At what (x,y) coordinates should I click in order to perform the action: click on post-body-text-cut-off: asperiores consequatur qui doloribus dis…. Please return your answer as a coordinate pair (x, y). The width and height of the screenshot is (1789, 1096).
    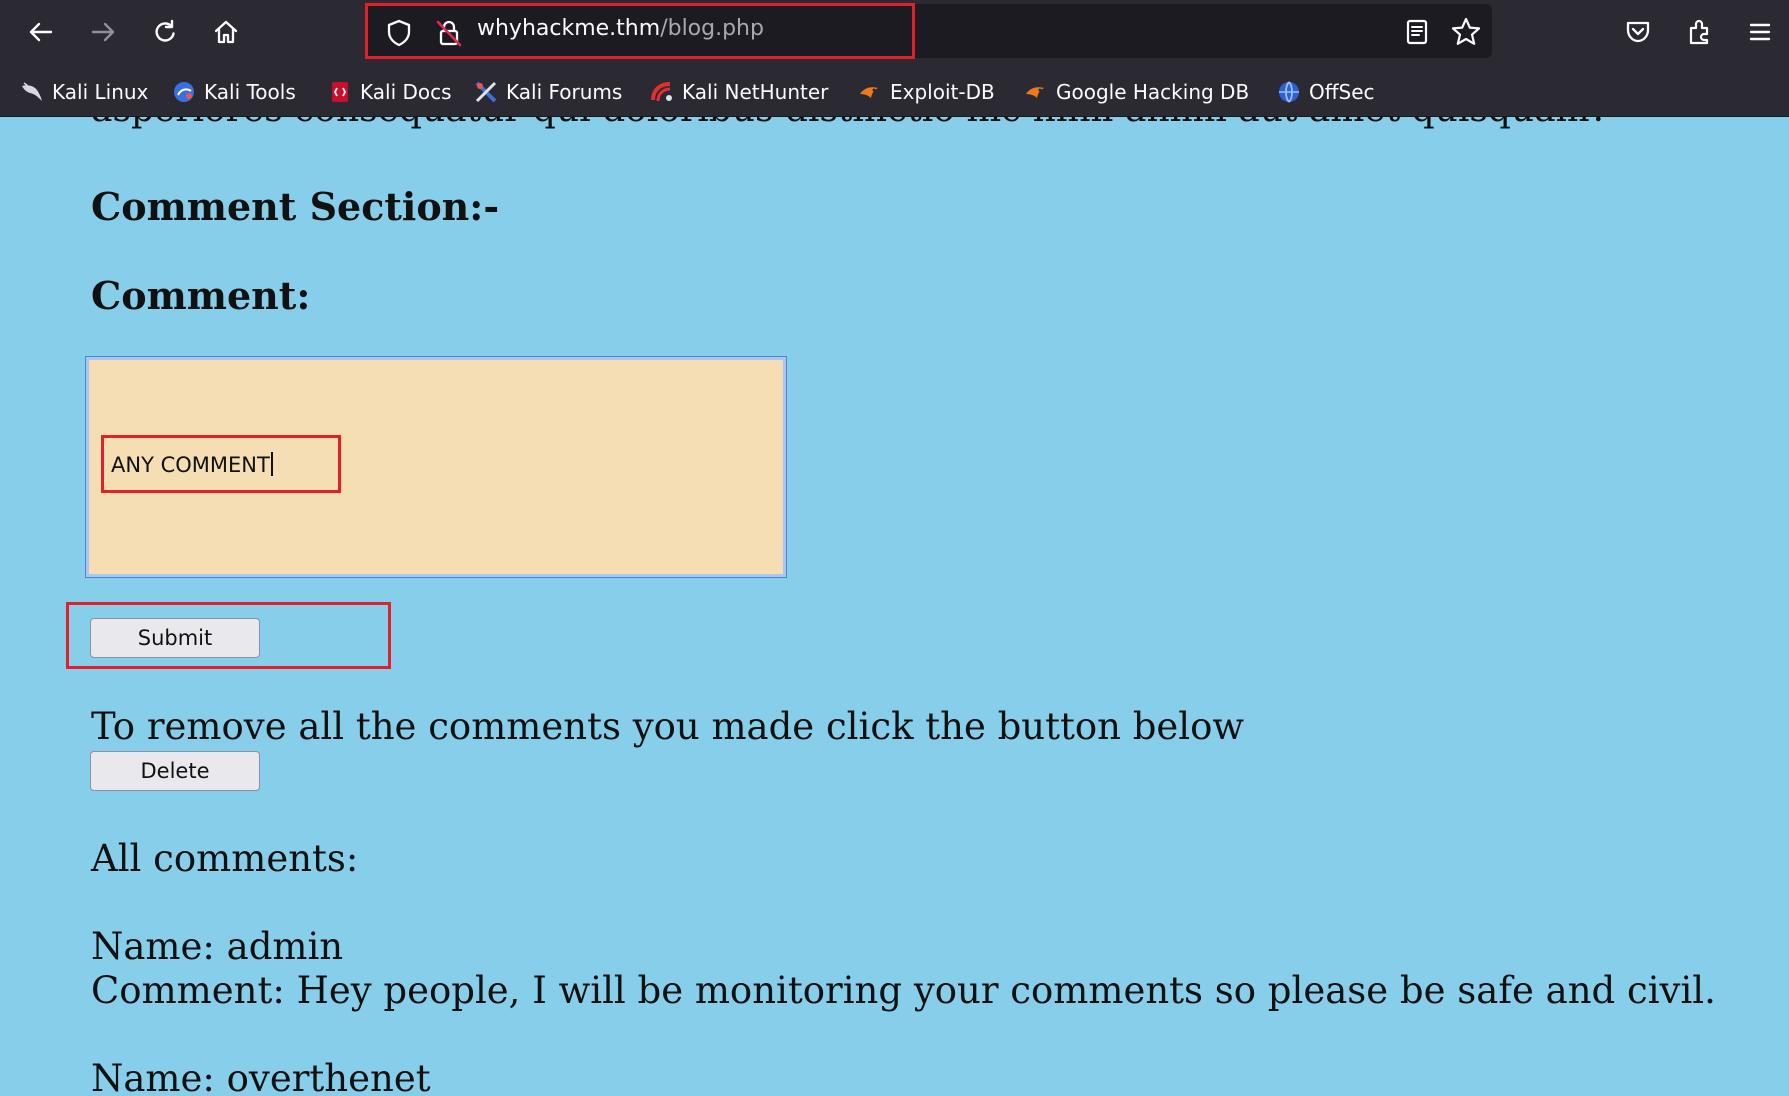
    Looking at the image, I should click on (850, 123).